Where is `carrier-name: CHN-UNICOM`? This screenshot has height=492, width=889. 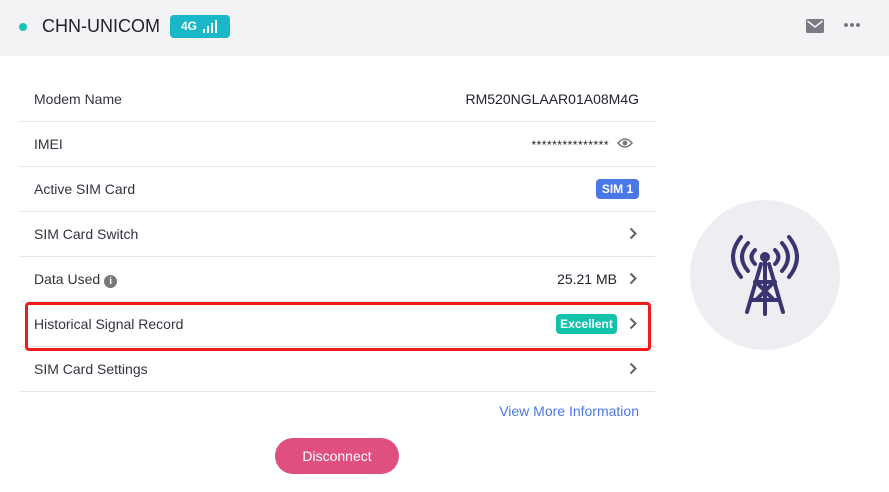
carrier-name: CHN-UNICOM is located at coordinates (101, 26).